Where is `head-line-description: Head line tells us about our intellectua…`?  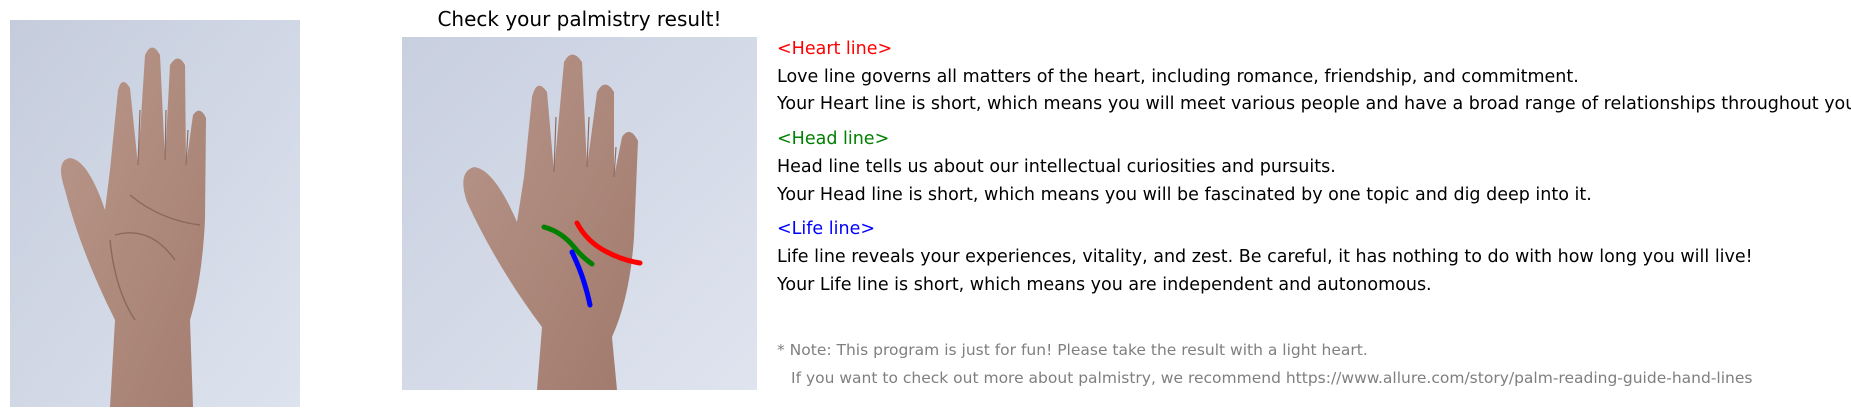 head-line-description: Head line tells us about our intellectua… is located at coordinates (1056, 167).